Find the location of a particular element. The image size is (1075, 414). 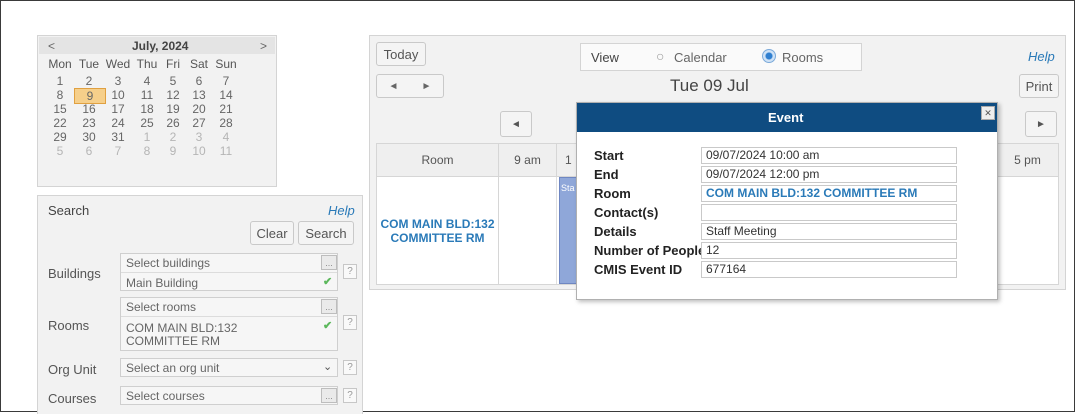

calendar-day: 29 is located at coordinates (60, 137).